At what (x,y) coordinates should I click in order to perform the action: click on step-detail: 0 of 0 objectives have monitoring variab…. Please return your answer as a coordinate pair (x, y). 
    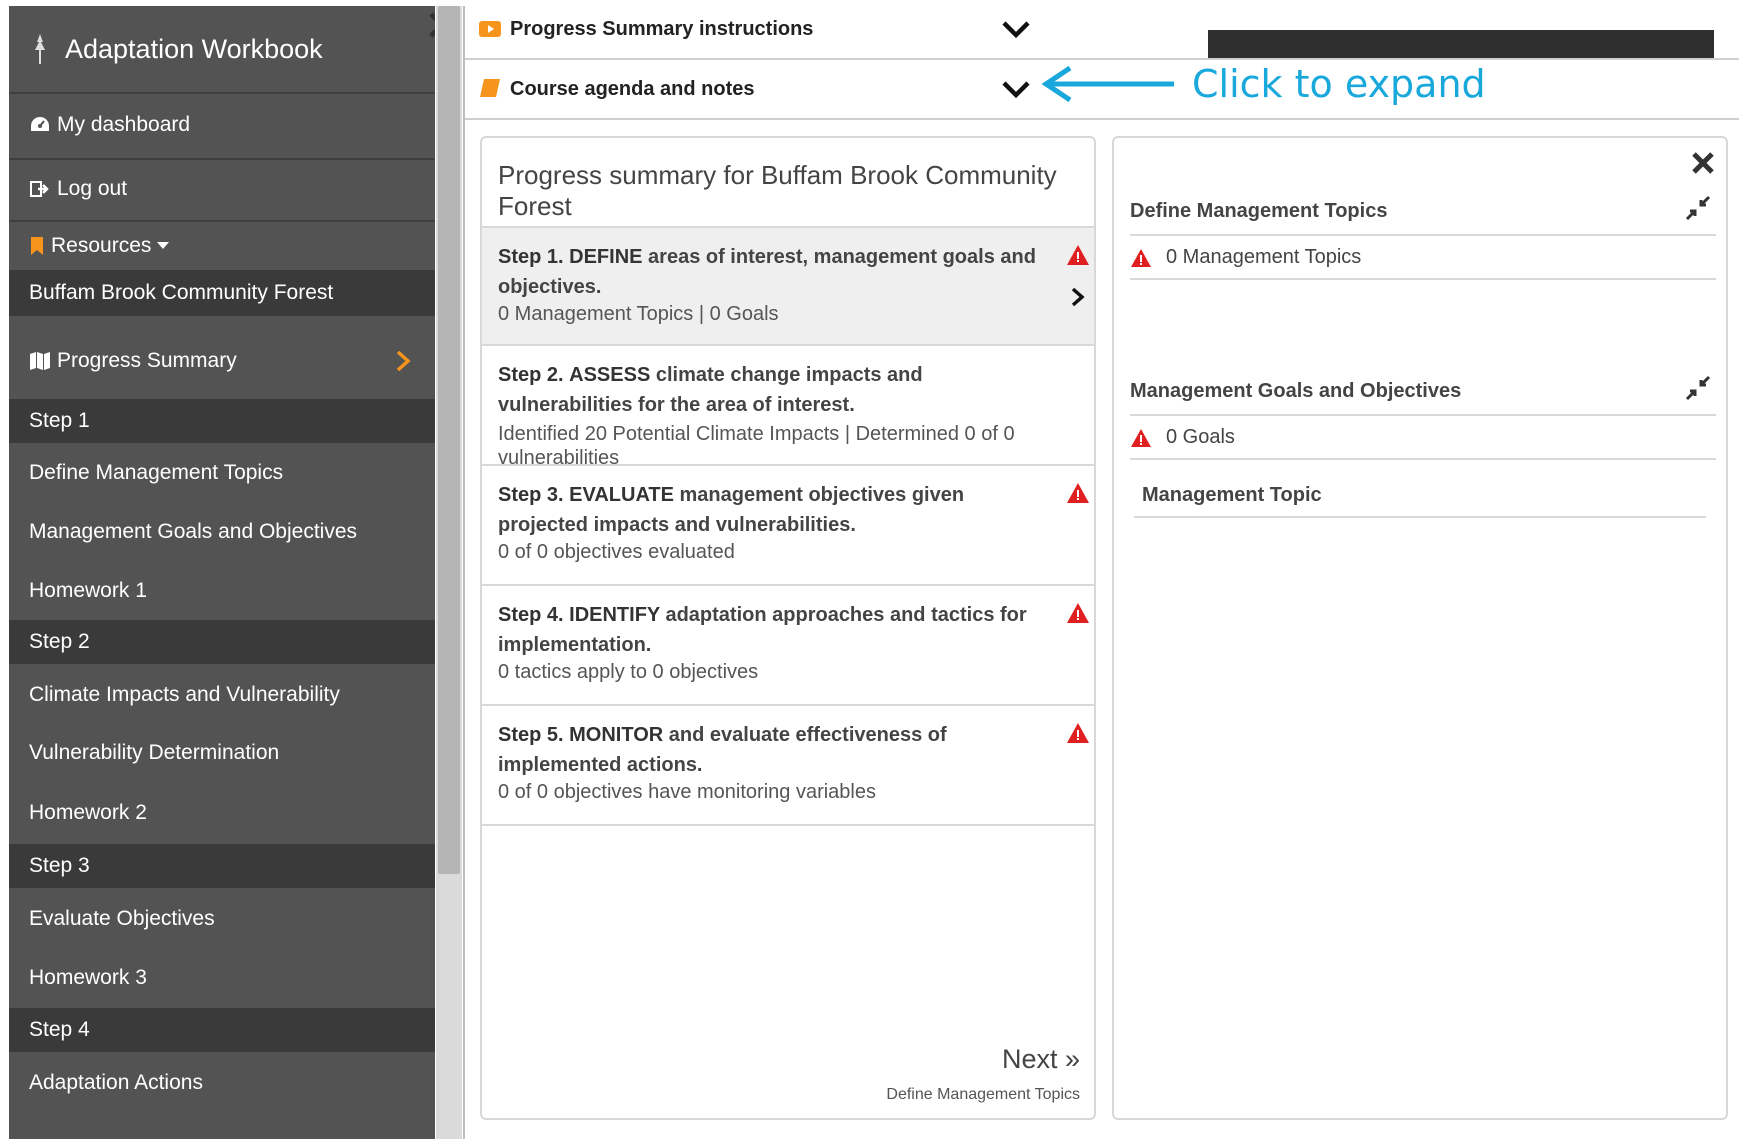
    Looking at the image, I should click on (687, 792).